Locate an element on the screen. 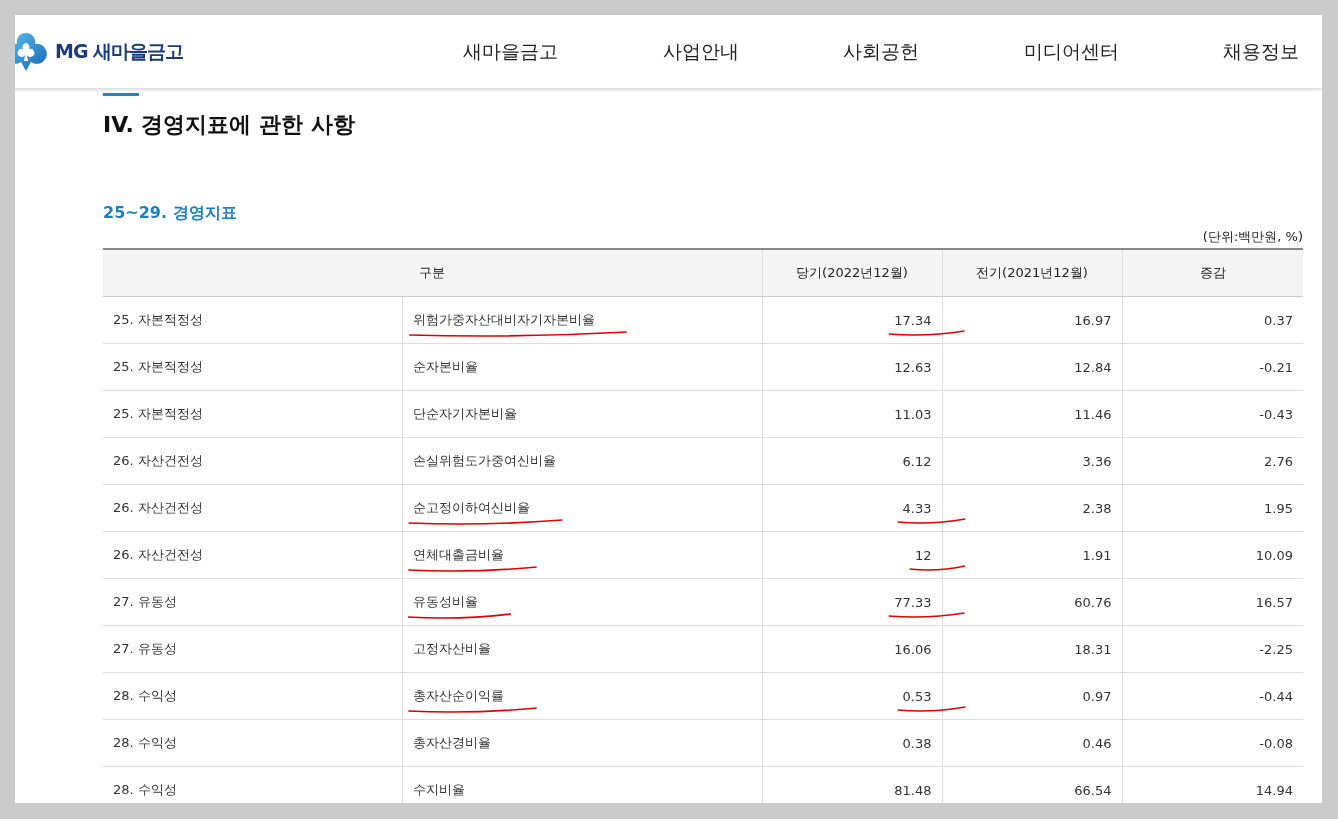 This screenshot has height=819, width=1338. table-cell: 2.38 is located at coordinates (1032, 508).